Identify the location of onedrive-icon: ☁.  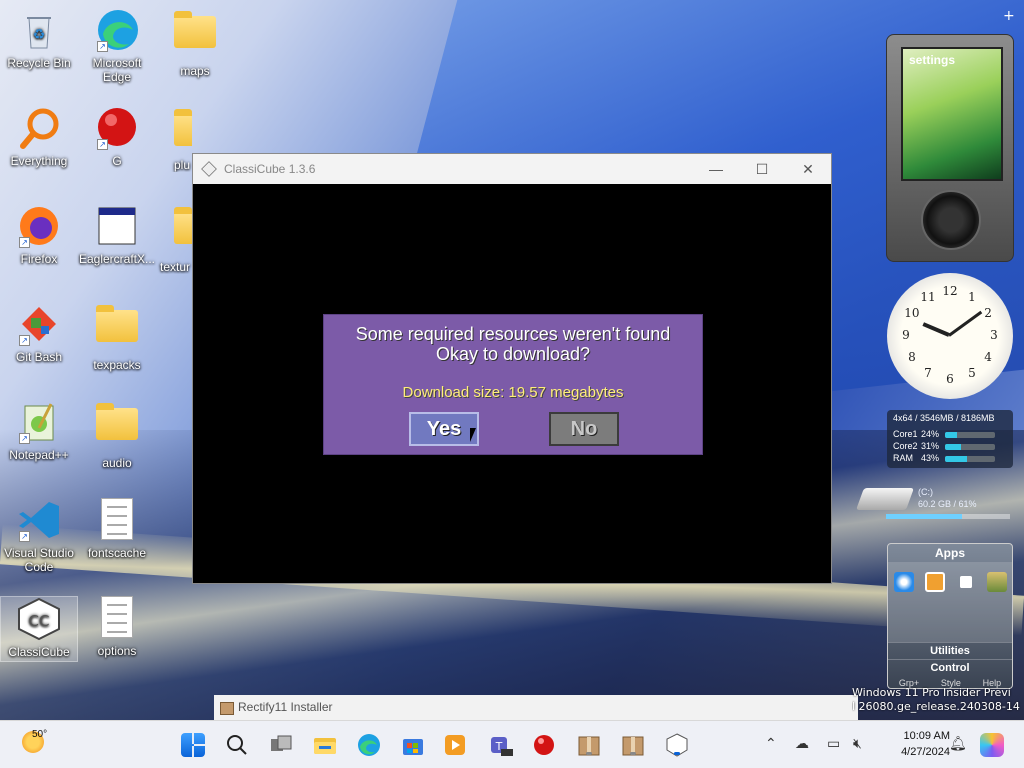
(802, 743).